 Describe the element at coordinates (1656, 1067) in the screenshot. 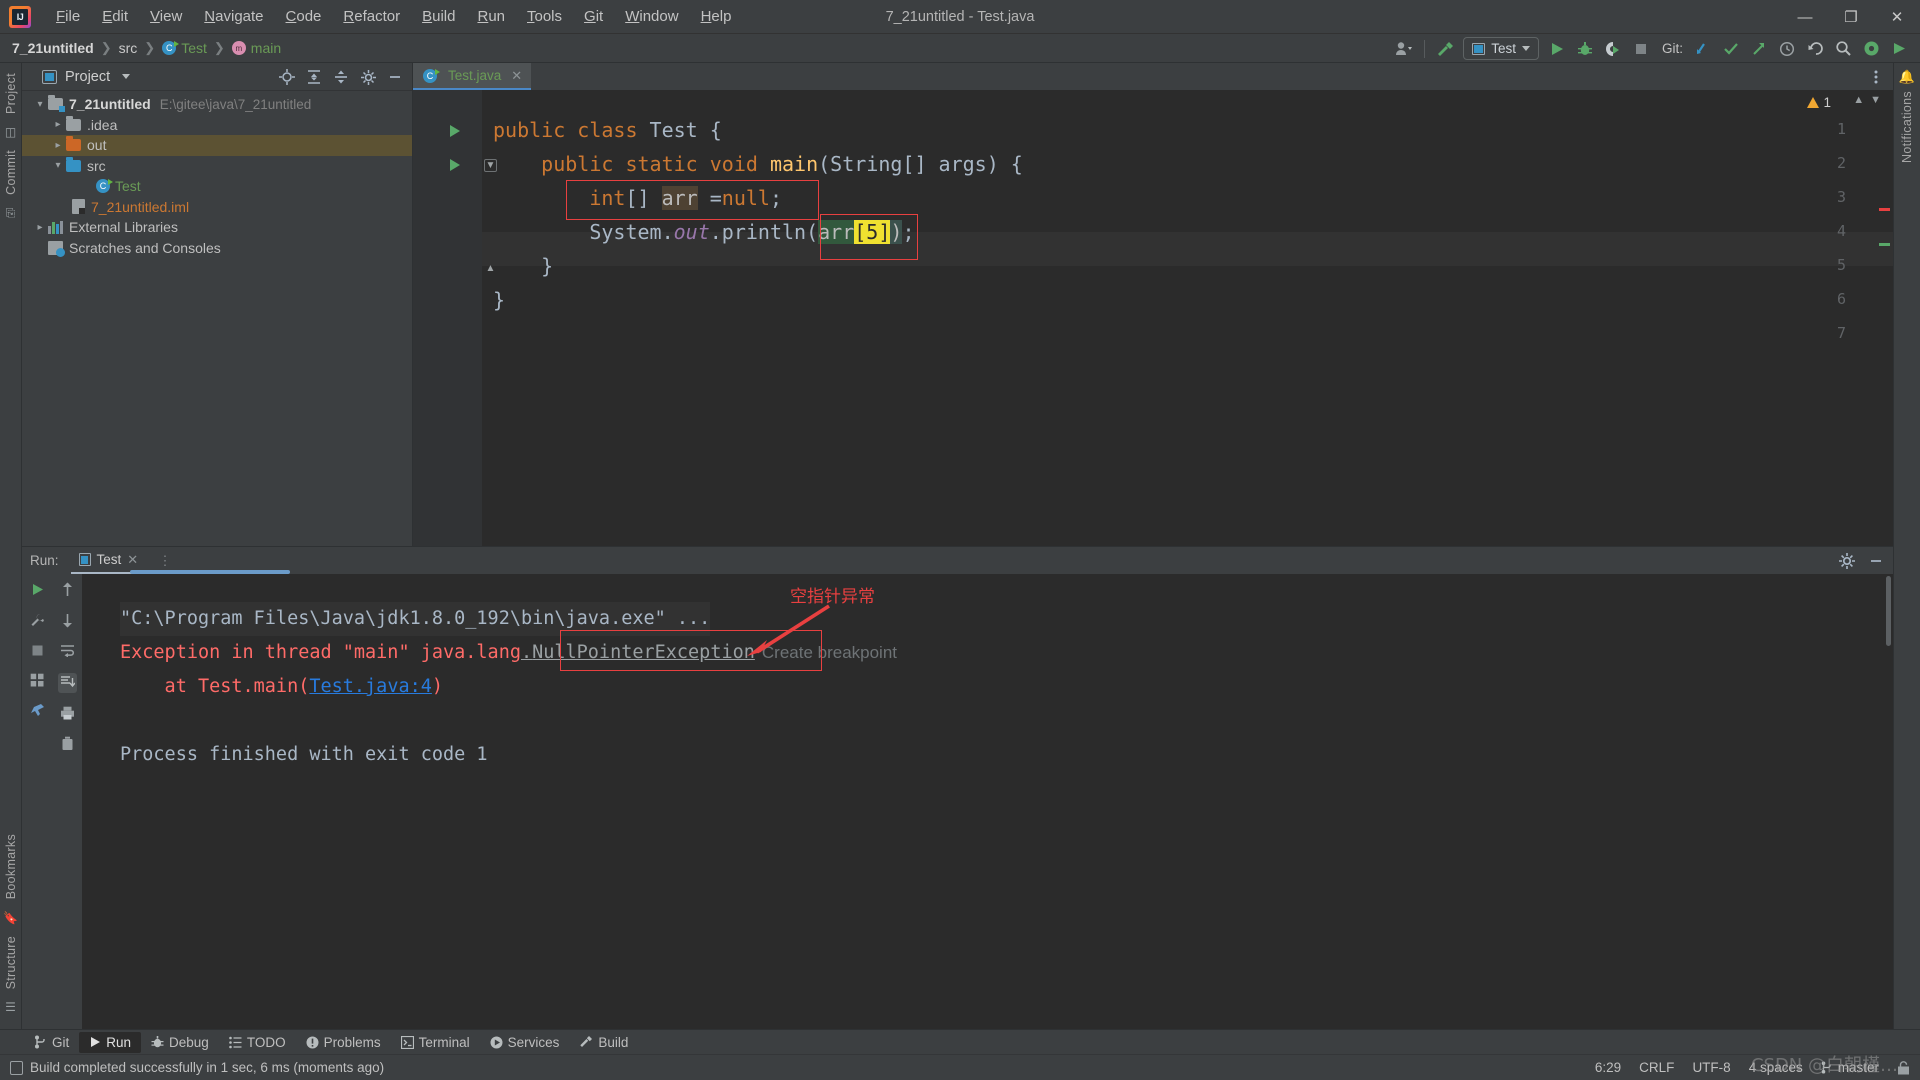

I see `line-separator: CRLF` at that location.